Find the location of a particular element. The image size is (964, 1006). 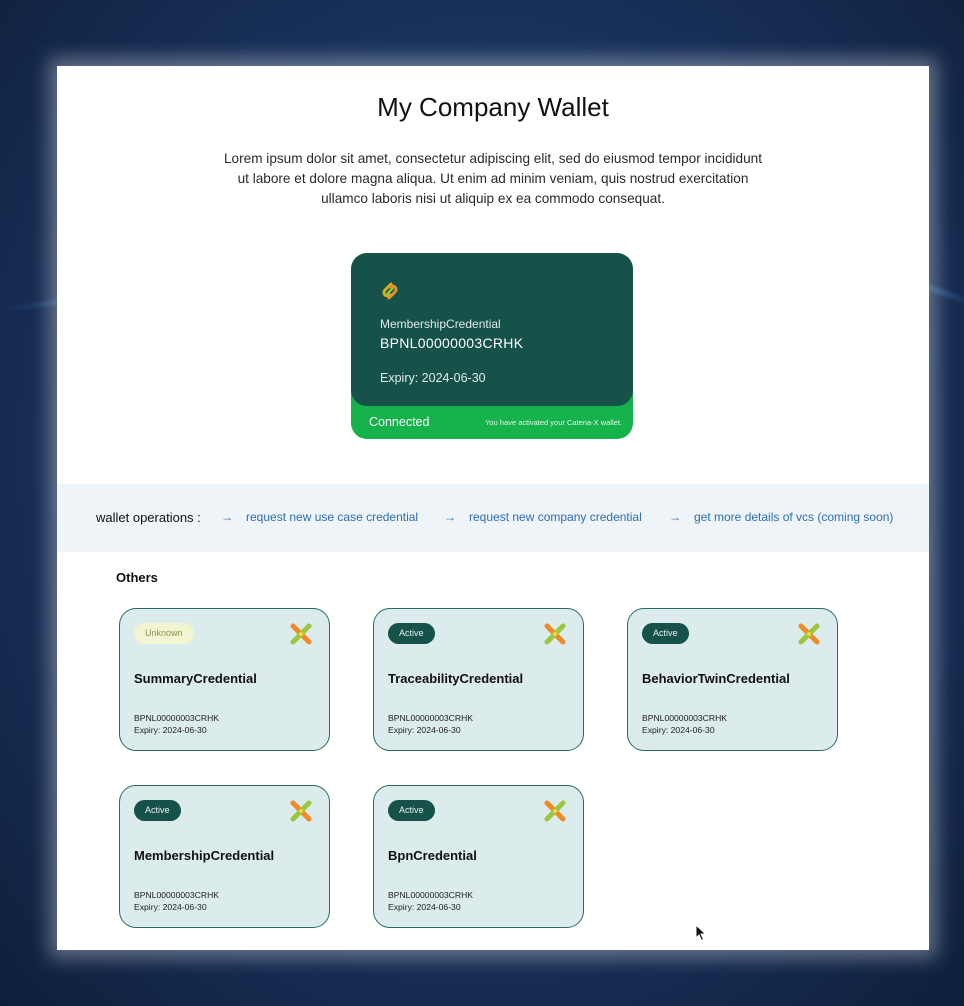

credential-name: TraceabilityCredential is located at coordinates (456, 678).